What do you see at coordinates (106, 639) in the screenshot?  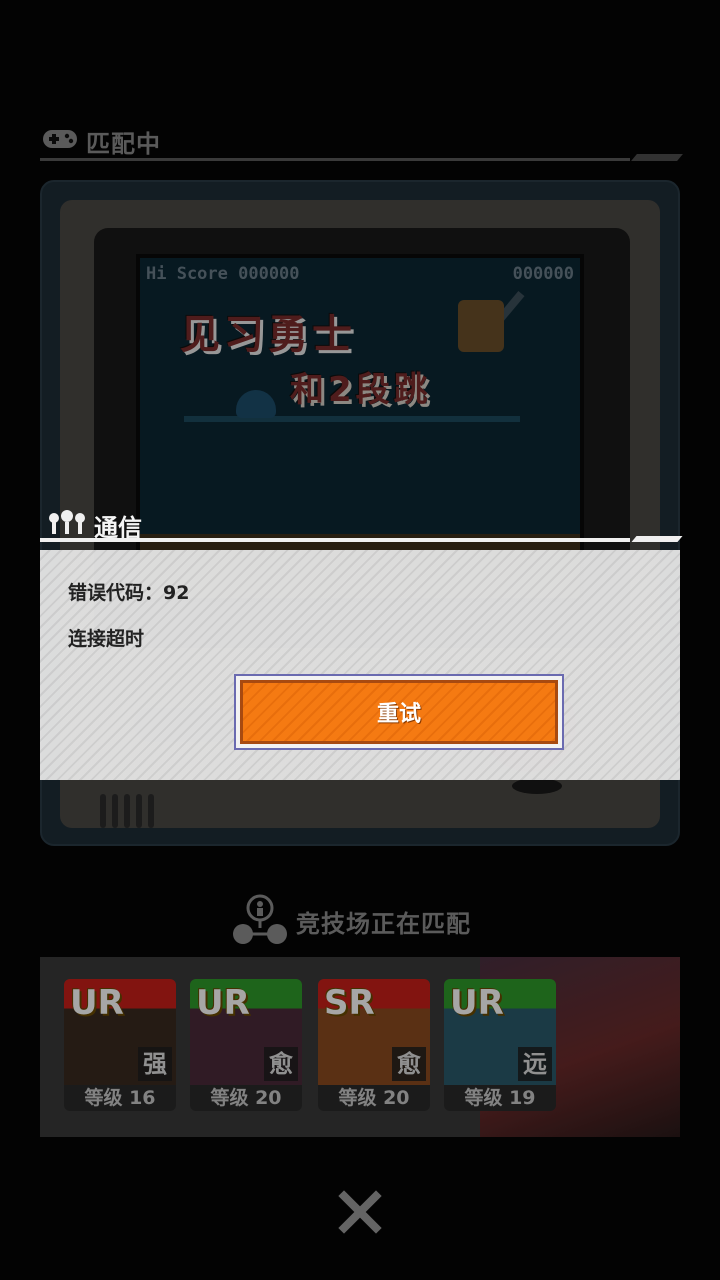 I see `error-message: 连接超时` at bounding box center [106, 639].